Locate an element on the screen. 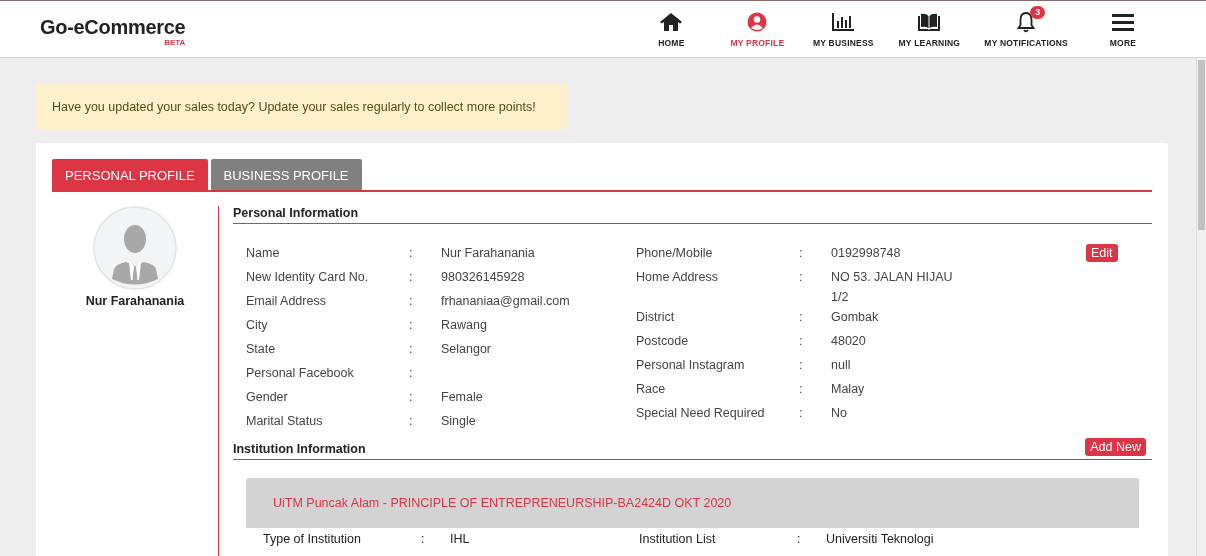 The width and height of the screenshot is (1206, 556). field-value: 48020 is located at coordinates (849, 341).